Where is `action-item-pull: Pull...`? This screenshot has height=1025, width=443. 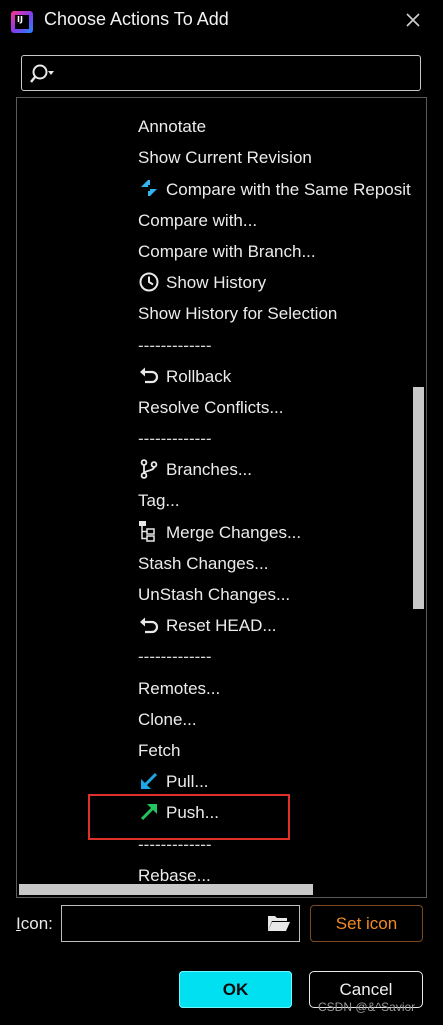
action-item-pull: Pull... is located at coordinates (213, 781).